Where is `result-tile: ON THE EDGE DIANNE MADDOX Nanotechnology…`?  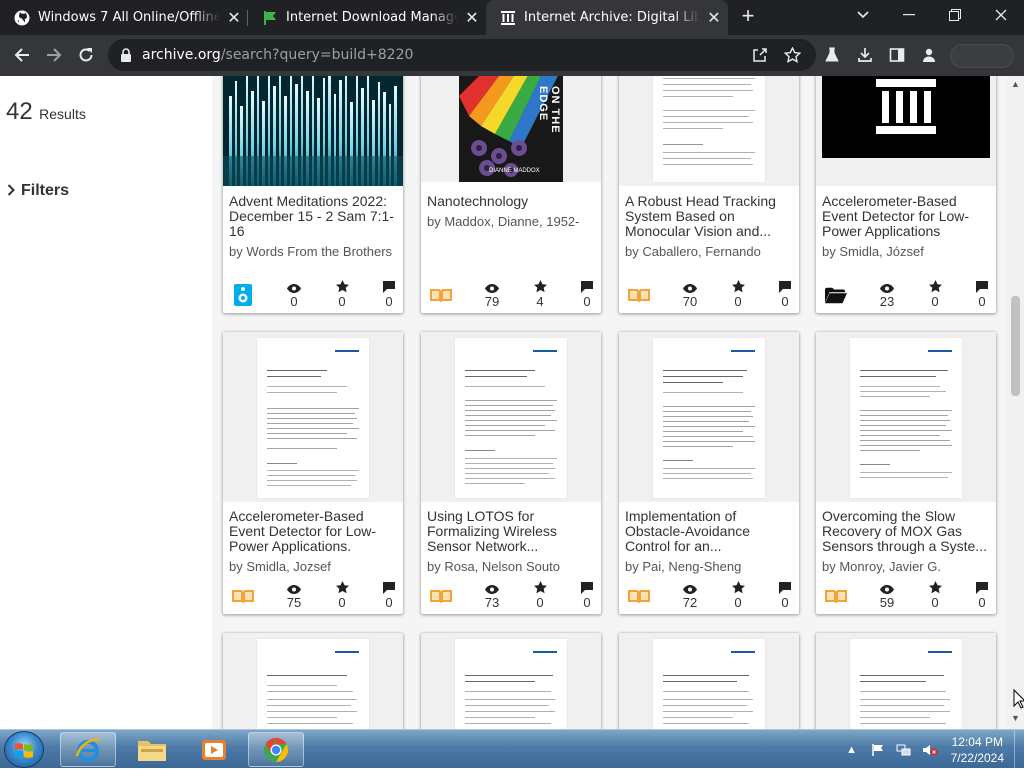
result-tile: ON THE EDGE DIANNE MADDOX Nanotechnology… is located at coordinates (511, 194).